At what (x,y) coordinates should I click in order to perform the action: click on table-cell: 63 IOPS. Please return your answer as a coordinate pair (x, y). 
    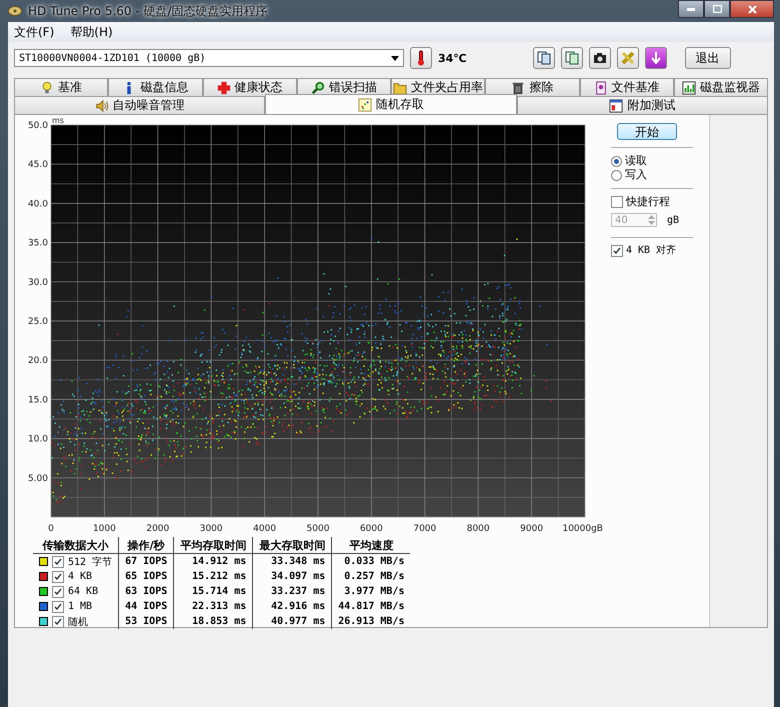
    Looking at the image, I should click on (146, 591).